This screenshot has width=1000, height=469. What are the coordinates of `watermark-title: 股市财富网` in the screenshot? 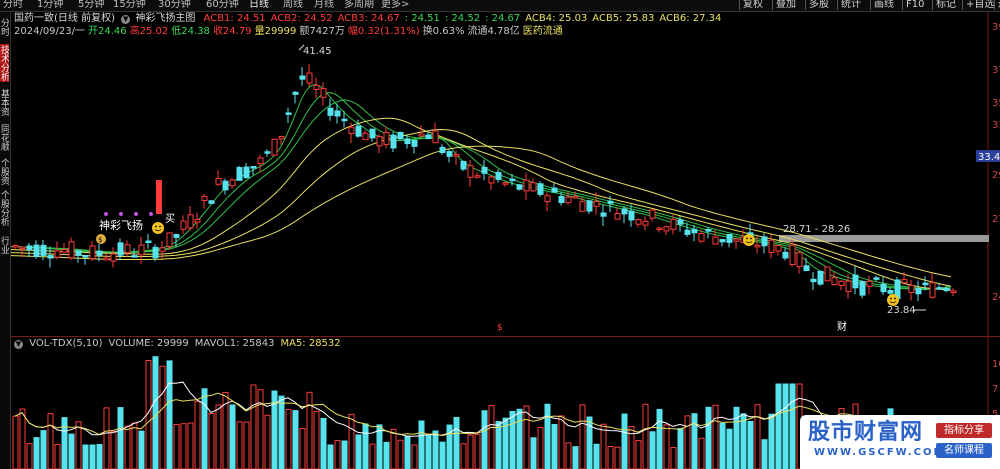 It's located at (866, 432).